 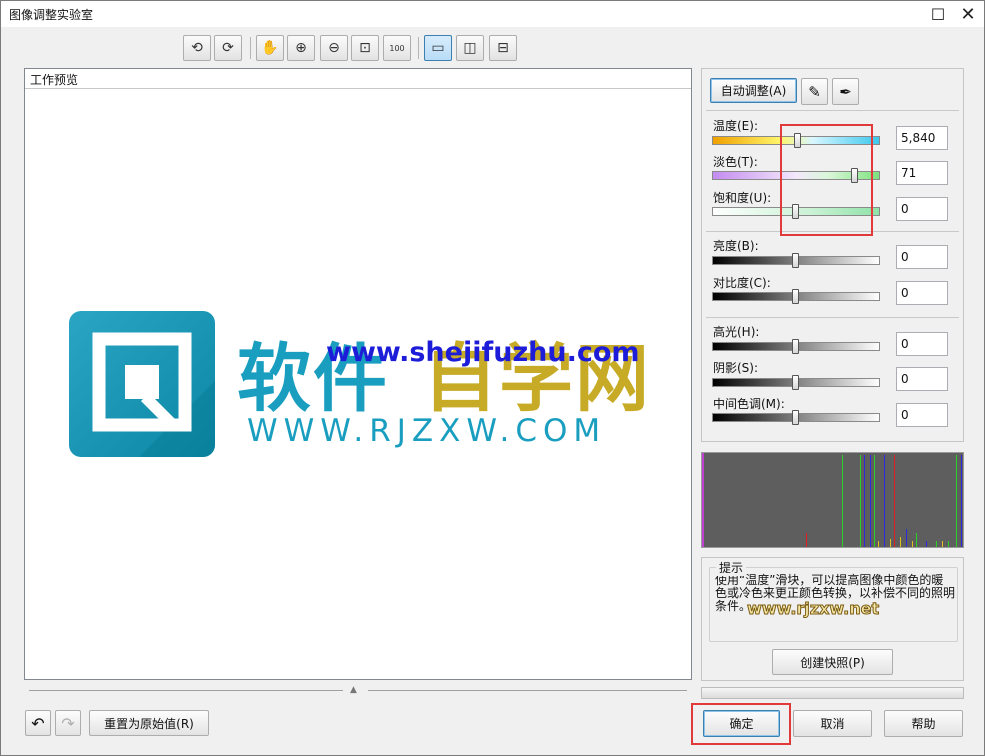 What do you see at coordinates (795, 296) in the screenshot?
I see `contrast-slider-thumb` at bounding box center [795, 296].